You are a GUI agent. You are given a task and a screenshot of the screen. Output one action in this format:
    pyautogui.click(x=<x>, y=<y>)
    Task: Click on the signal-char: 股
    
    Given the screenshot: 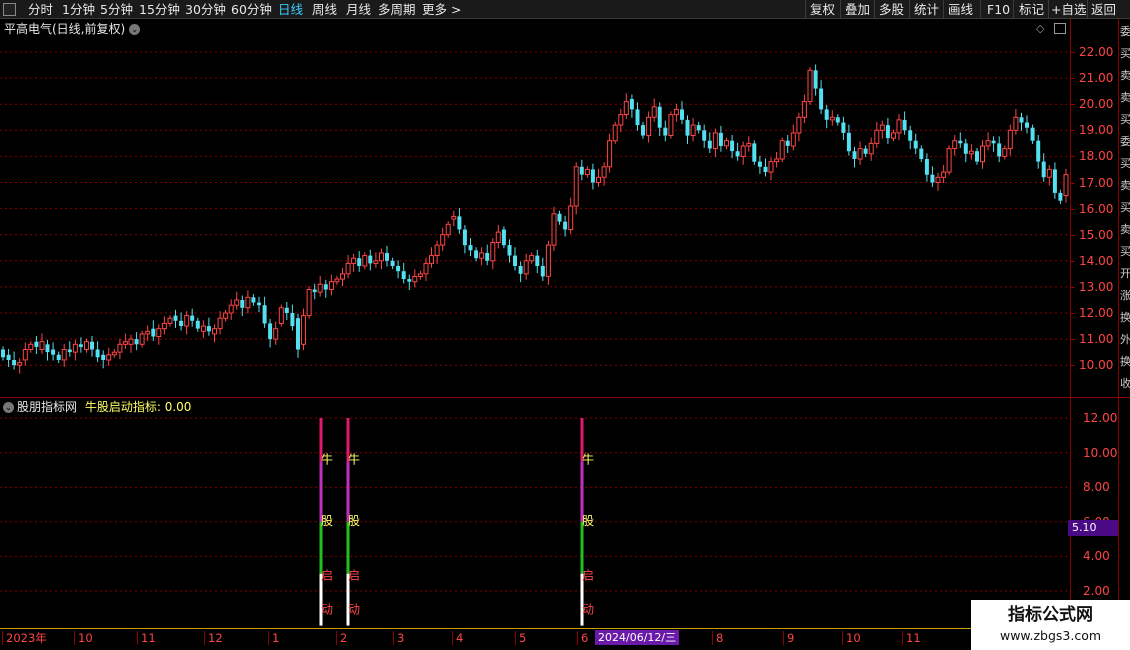 What is the action you would take?
    pyautogui.click(x=354, y=521)
    